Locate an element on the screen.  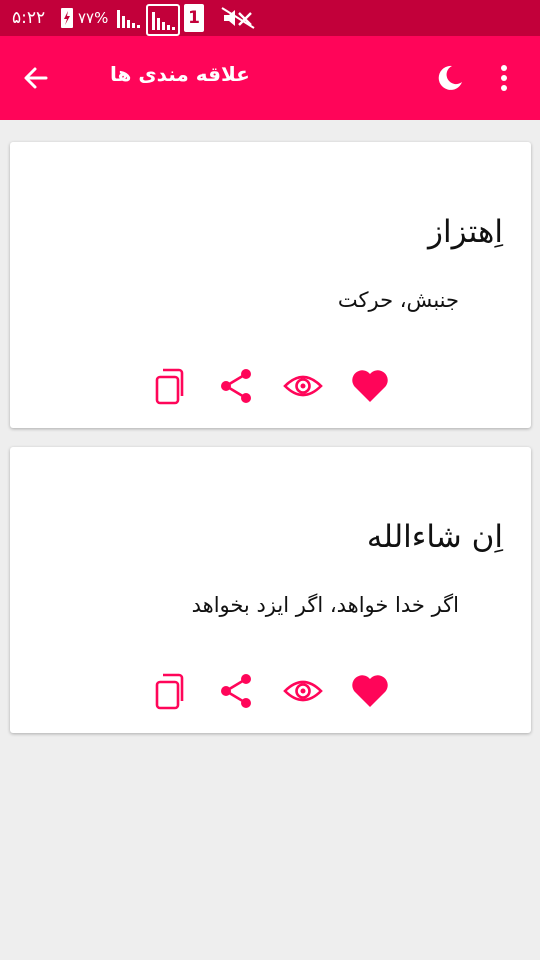
battery-charging-icon is located at coordinates (67, 18).